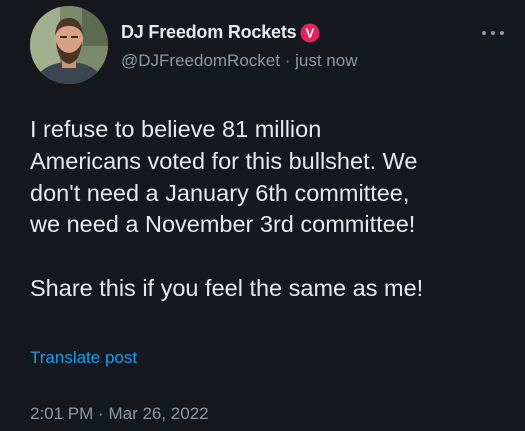 The width and height of the screenshot is (525, 431). What do you see at coordinates (83, 358) in the screenshot?
I see `translate-post-link: Translate post` at bounding box center [83, 358].